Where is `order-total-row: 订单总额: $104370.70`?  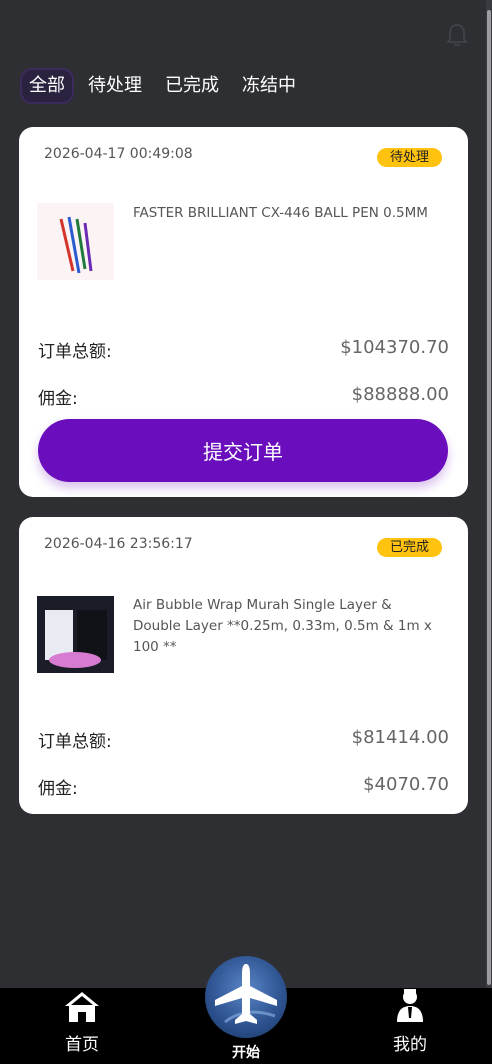 order-total-row: 订单总额: $104370.70 is located at coordinates (243, 349).